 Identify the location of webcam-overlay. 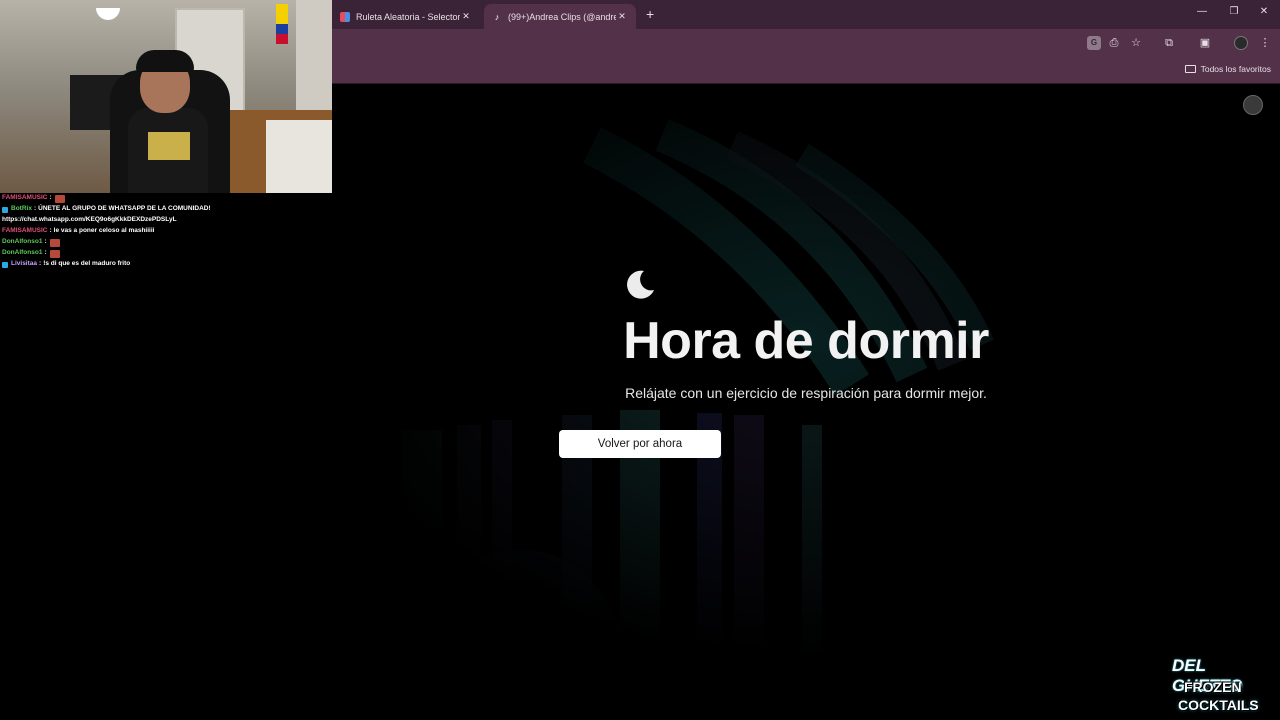
(166, 96).